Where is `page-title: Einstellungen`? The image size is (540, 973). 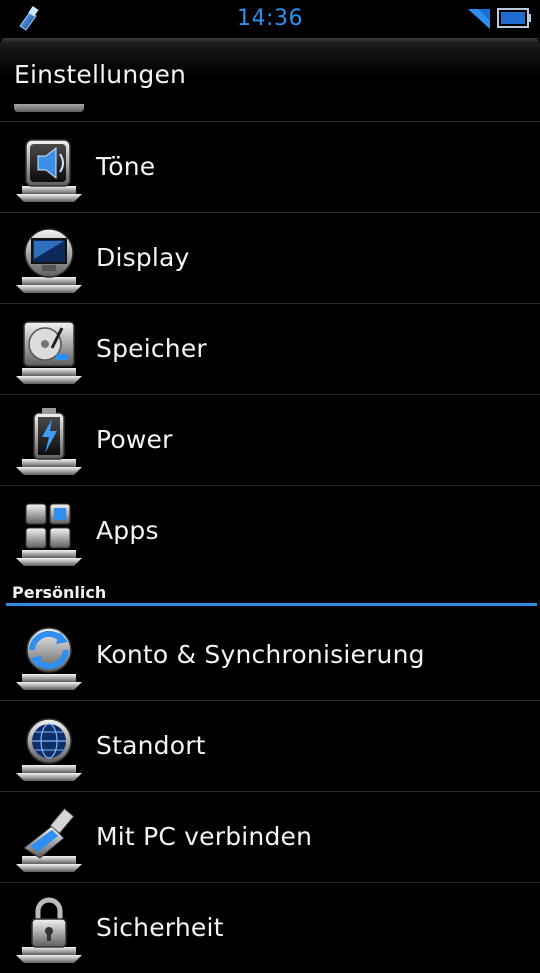 page-title: Einstellungen is located at coordinates (100, 74).